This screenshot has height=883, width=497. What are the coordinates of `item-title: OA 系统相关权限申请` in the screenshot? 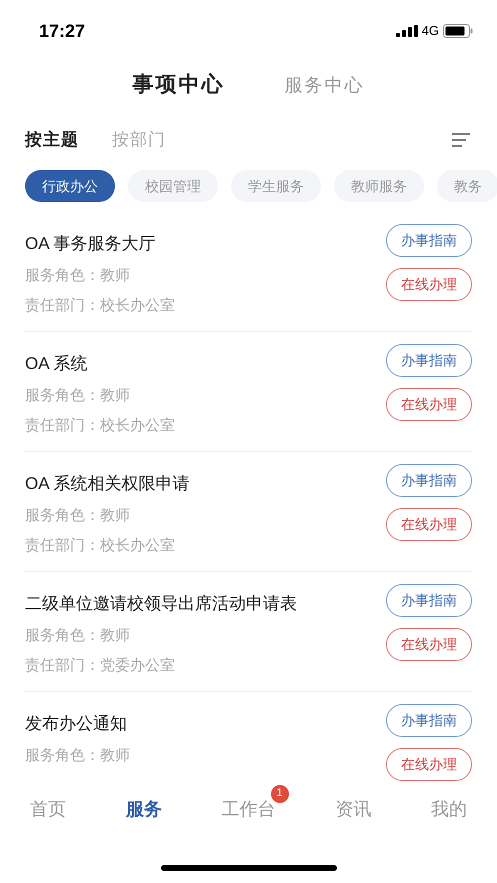 It's located at (107, 484).